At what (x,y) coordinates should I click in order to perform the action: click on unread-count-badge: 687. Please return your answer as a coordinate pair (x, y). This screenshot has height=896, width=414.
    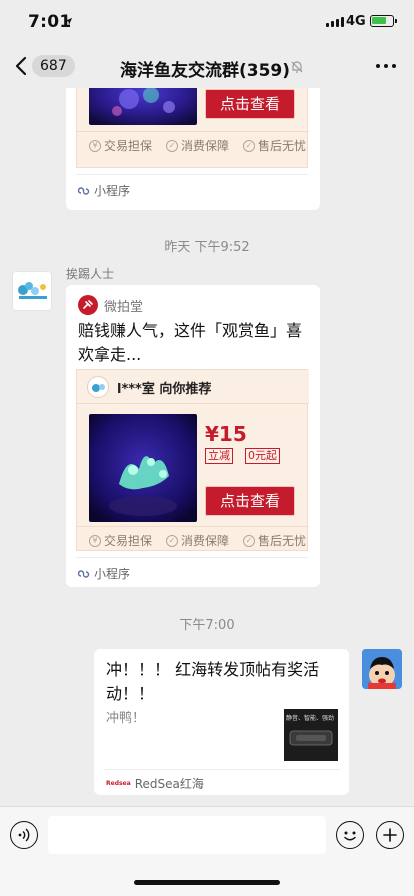
    Looking at the image, I should click on (53, 66).